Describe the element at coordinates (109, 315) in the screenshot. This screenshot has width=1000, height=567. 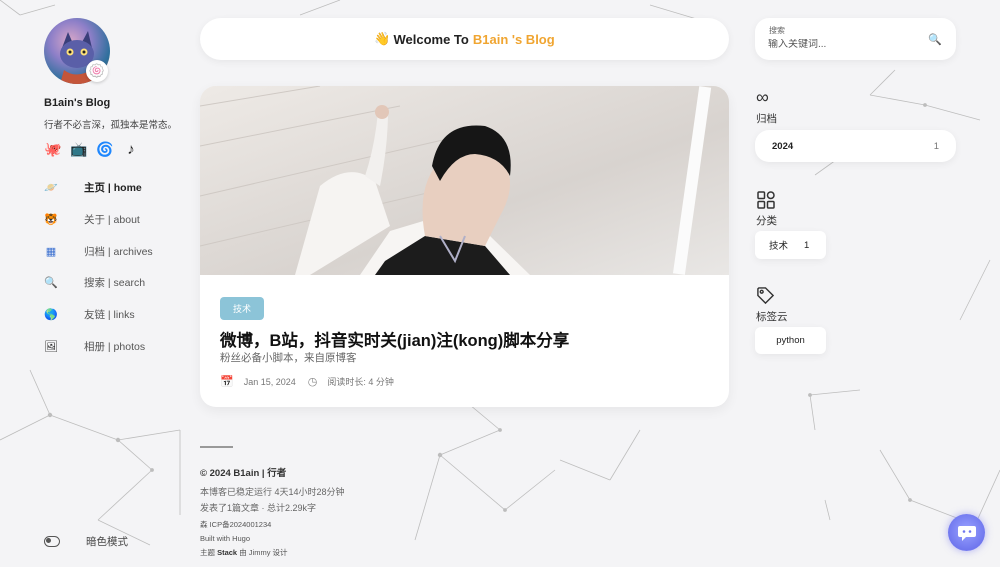
I see `menu-item-label: 友链 | links` at that location.